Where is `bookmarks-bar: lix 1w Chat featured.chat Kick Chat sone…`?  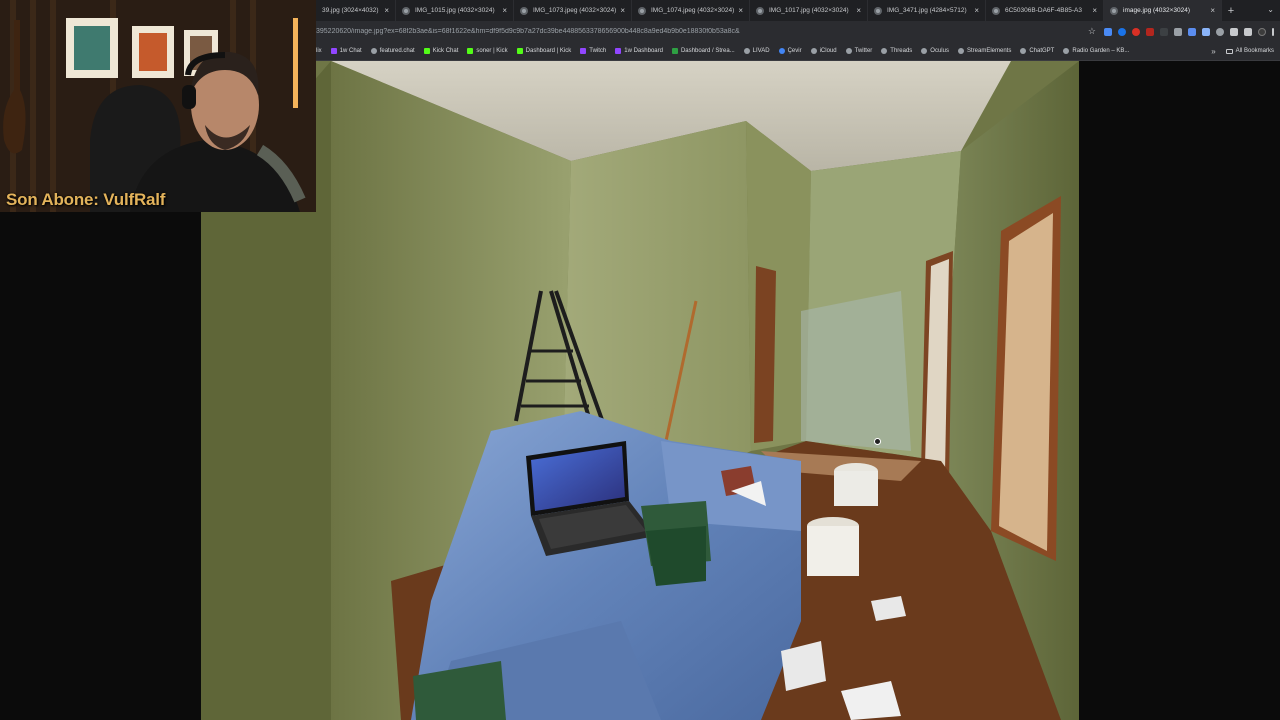
bookmarks-bar: lix 1w Chat featured.chat Kick Chat sone… is located at coordinates (798, 51).